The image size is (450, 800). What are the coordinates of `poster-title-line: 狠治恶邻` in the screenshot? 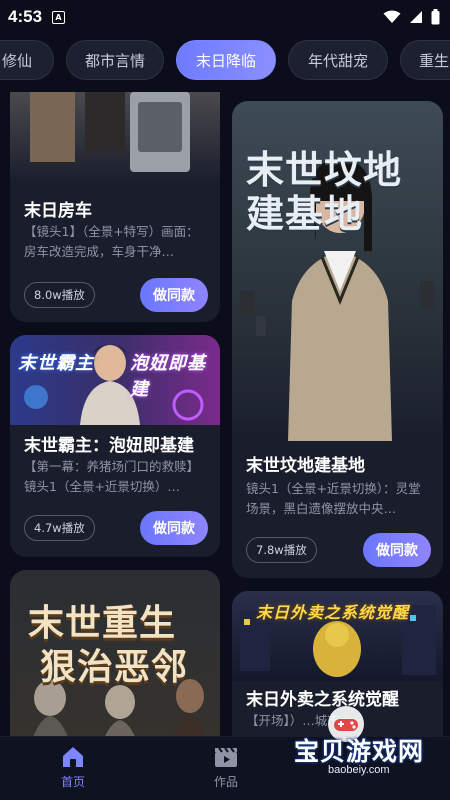 It's located at (114, 667).